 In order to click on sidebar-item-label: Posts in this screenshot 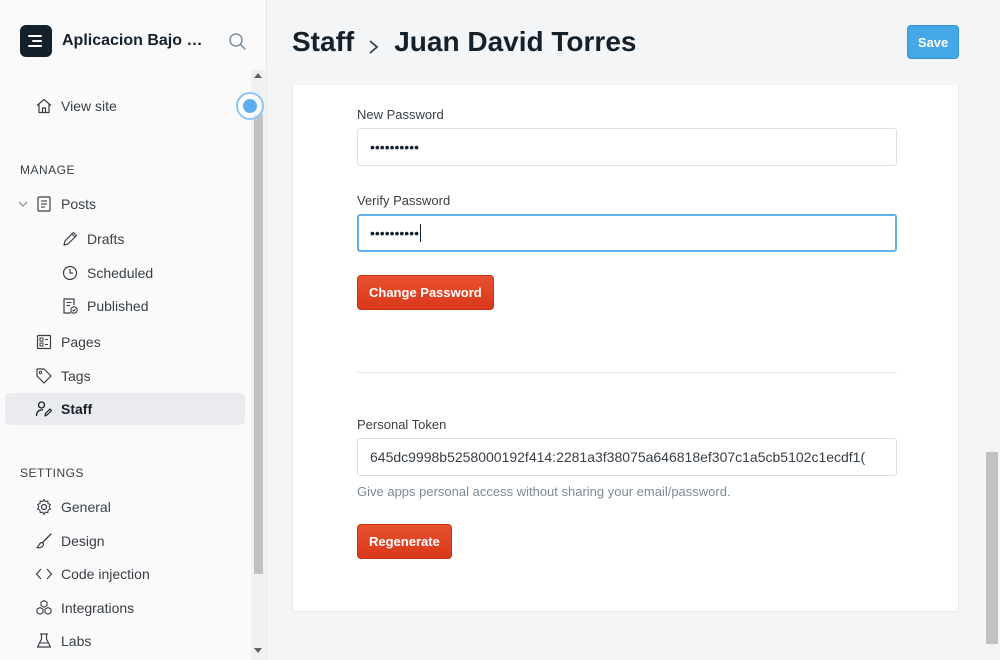, I will do `click(79, 204)`.